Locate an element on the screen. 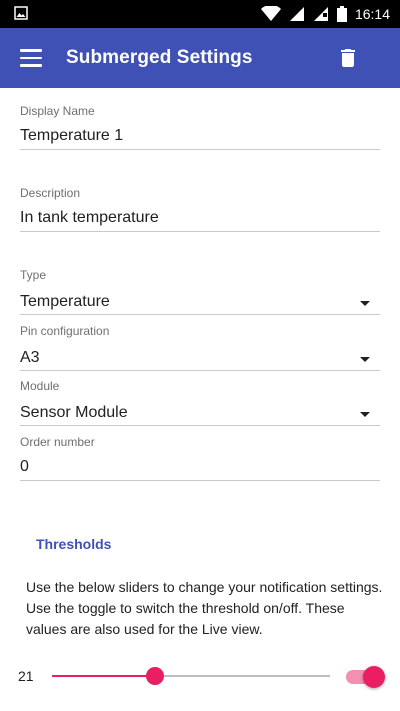  description-field: Description In tank temperature is located at coordinates (200, 210).